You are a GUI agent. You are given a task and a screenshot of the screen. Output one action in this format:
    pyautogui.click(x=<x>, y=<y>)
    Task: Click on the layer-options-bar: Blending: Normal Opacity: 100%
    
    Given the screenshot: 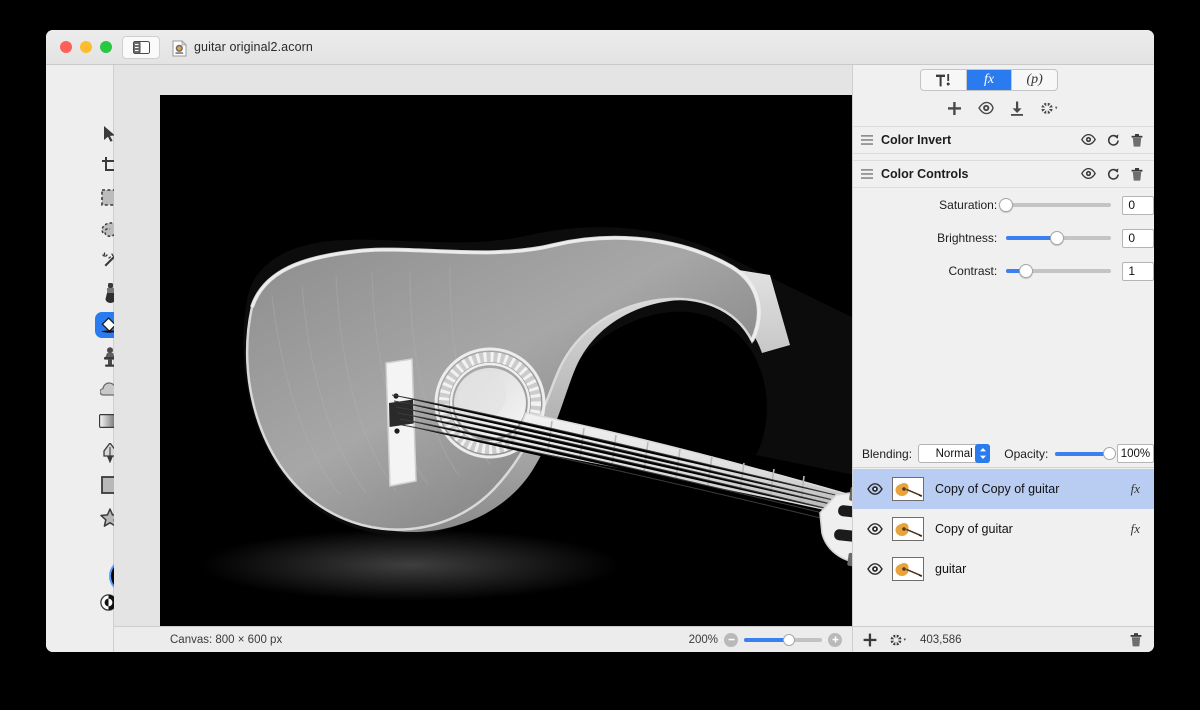 What is the action you would take?
    pyautogui.click(x=1003, y=454)
    